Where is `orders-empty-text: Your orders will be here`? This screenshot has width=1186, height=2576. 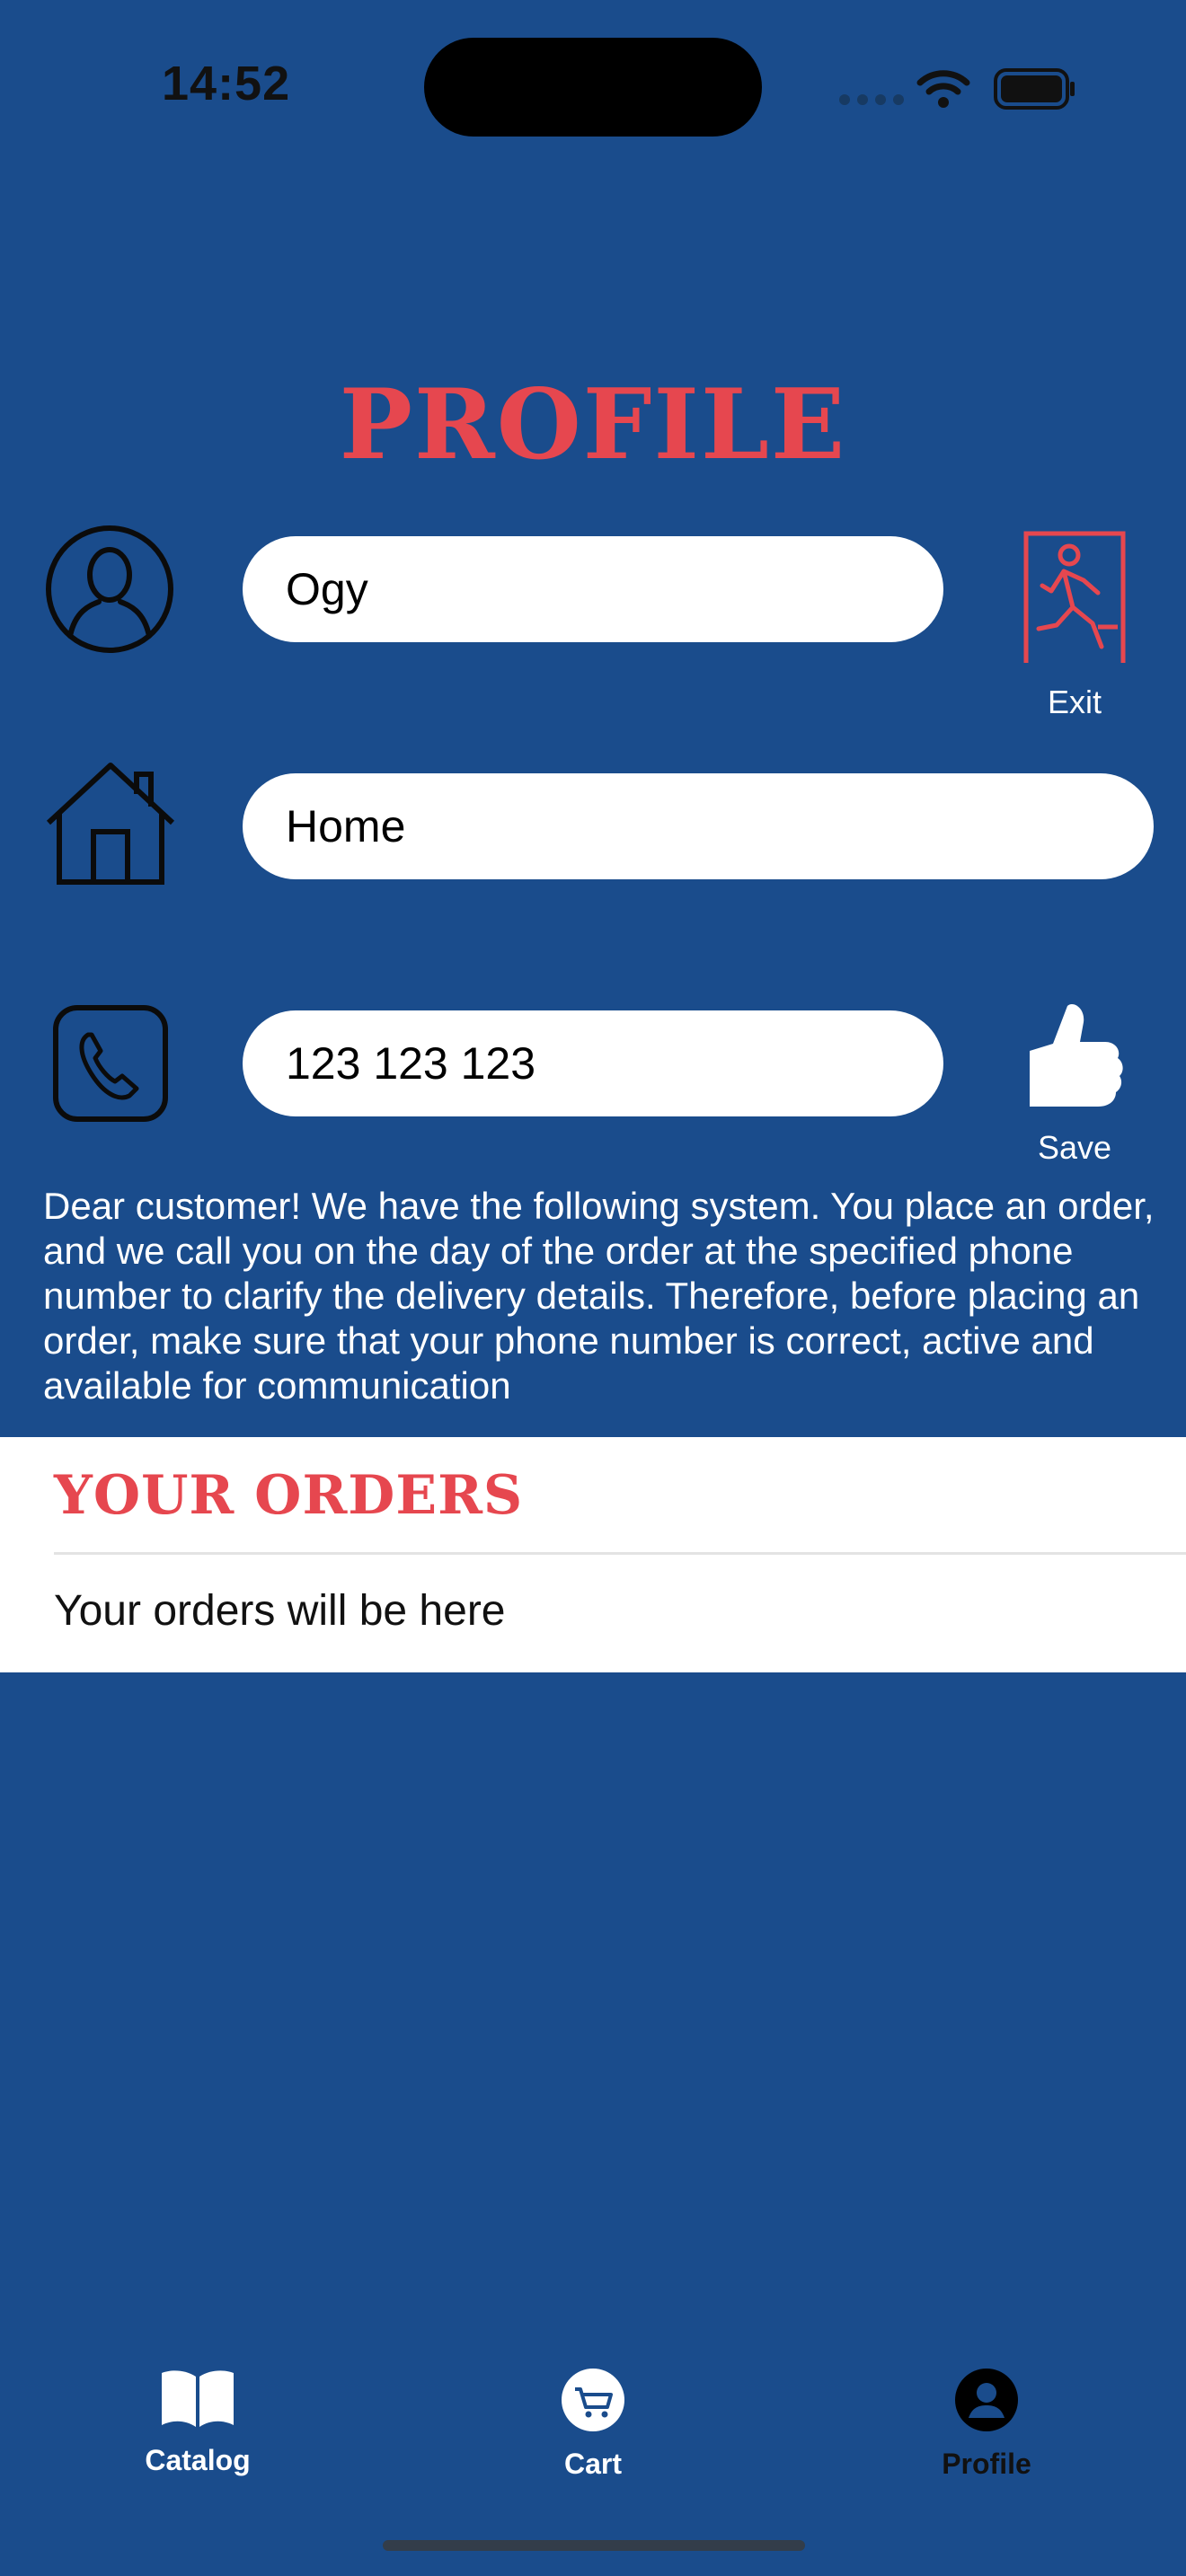
orders-empty-text: Your orders will be here is located at coordinates (280, 1611).